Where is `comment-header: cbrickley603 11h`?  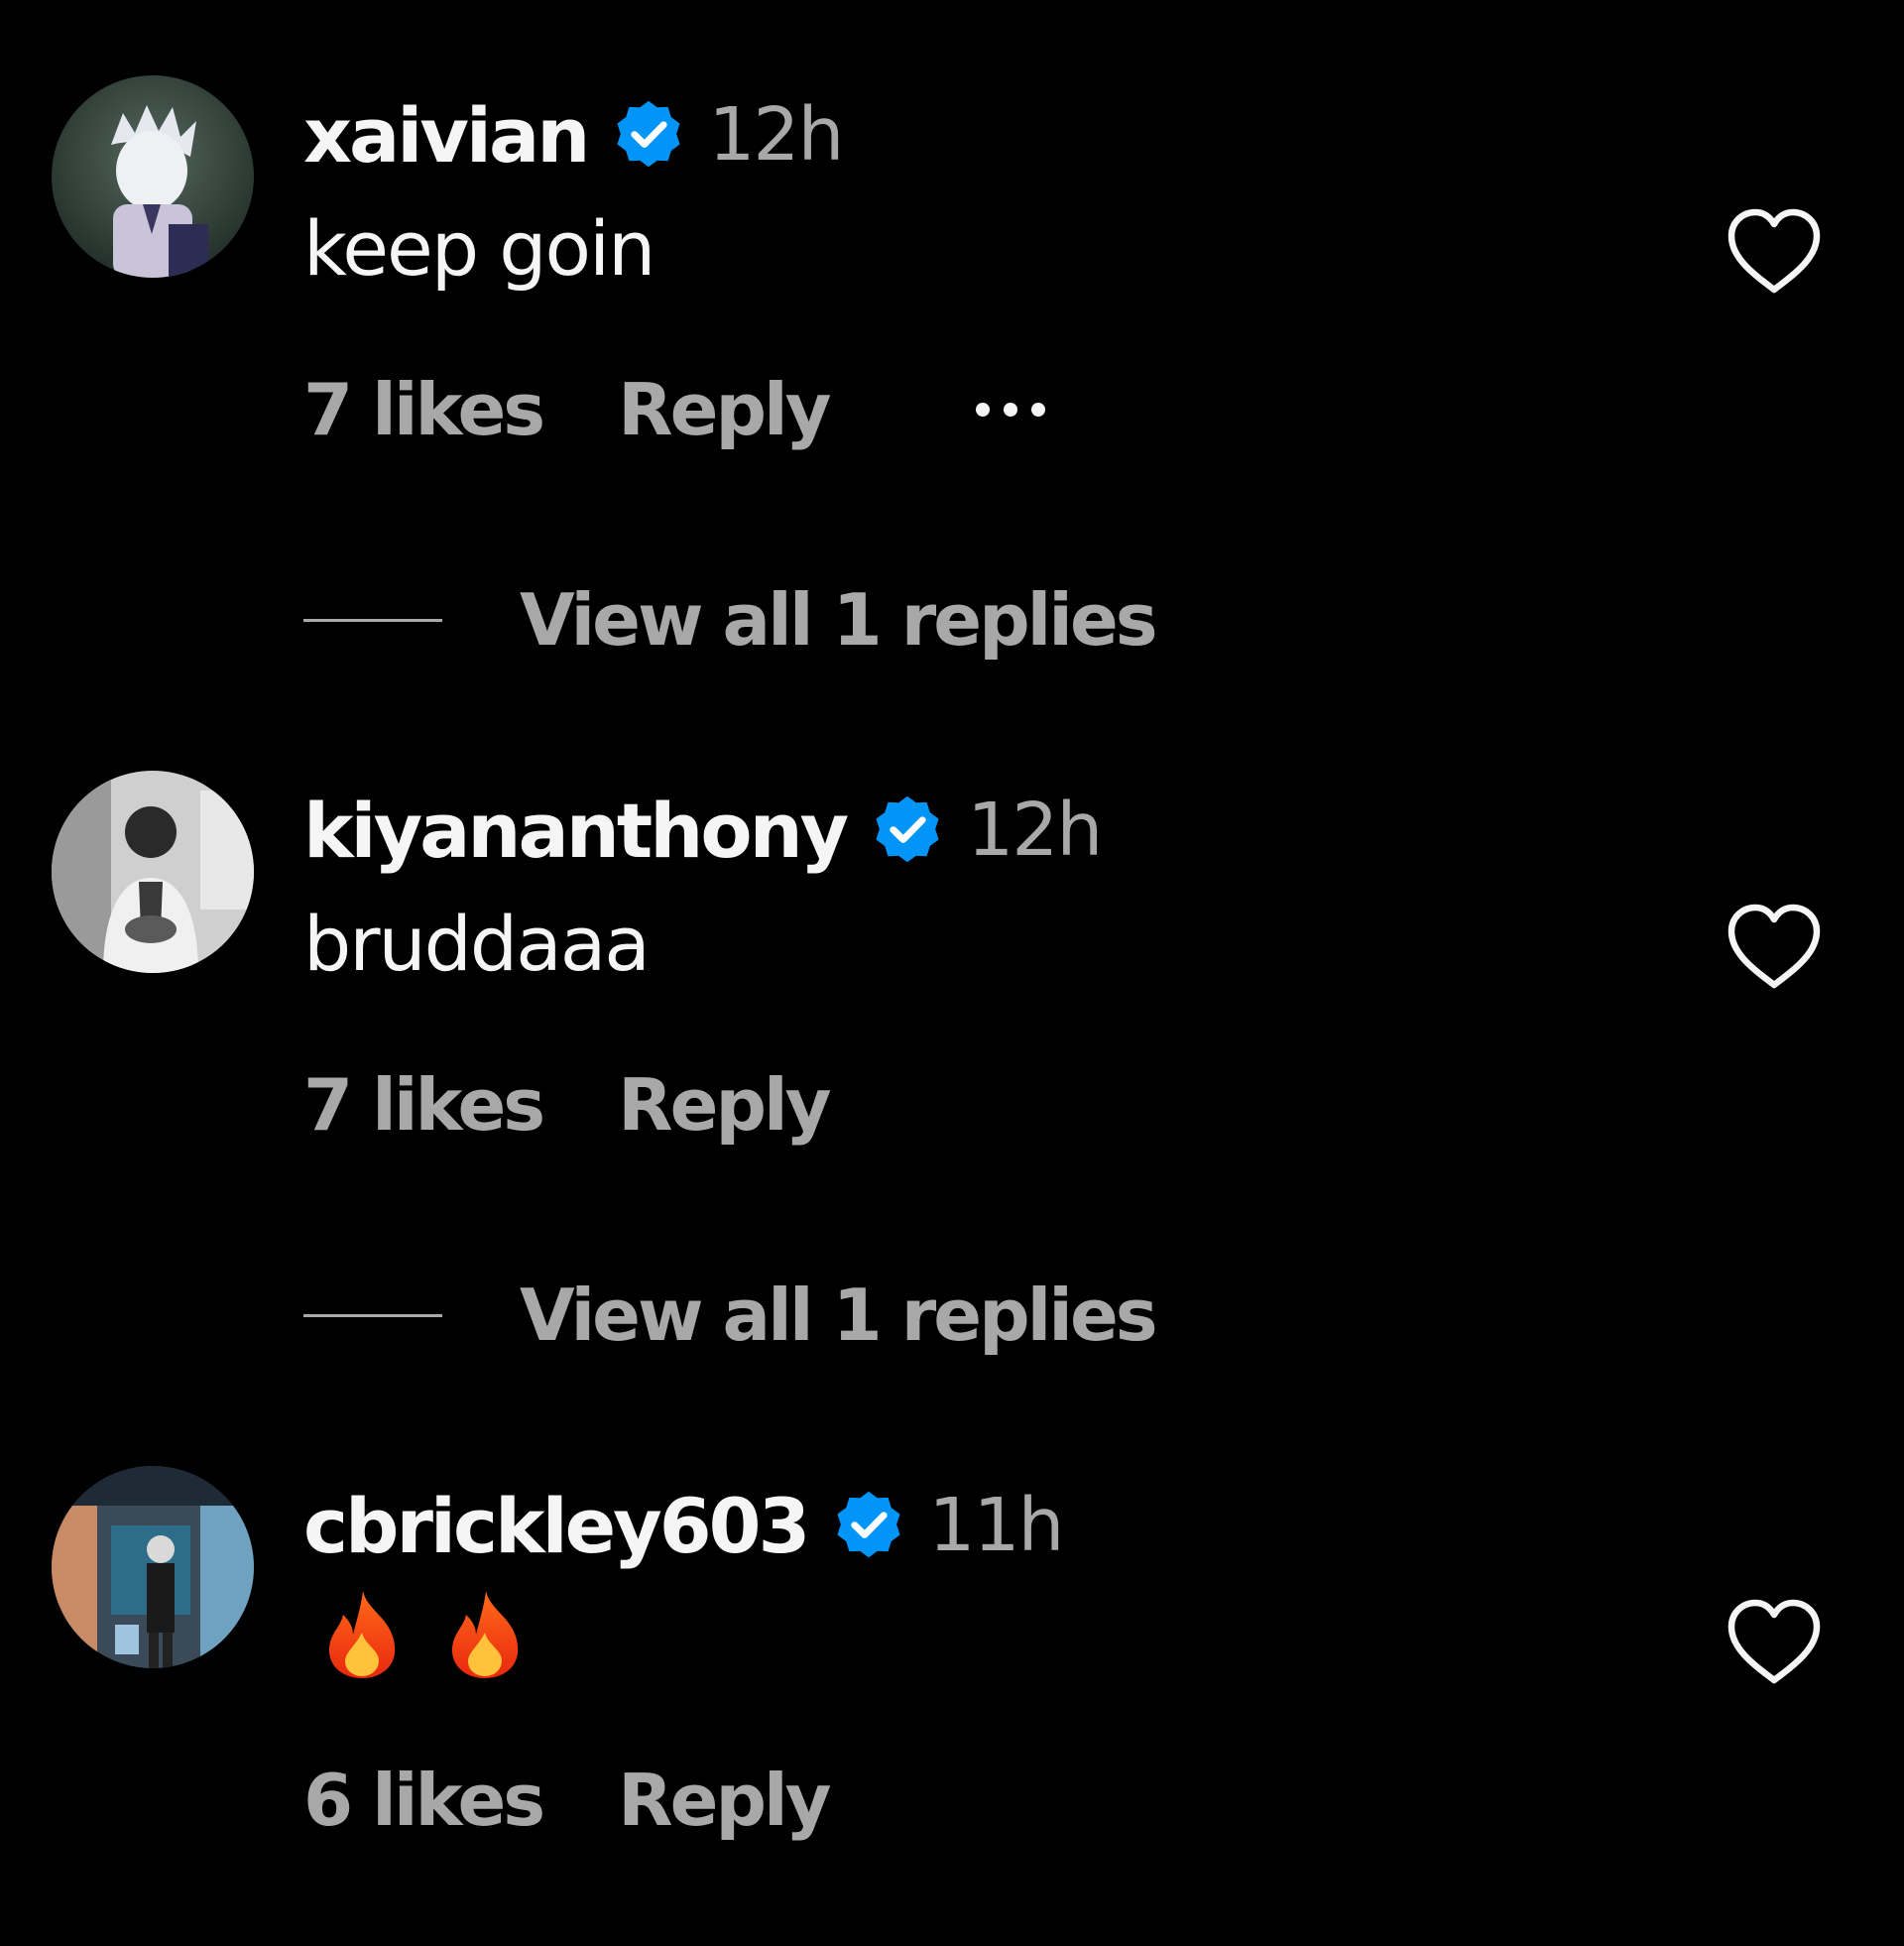 comment-header: cbrickley603 11h is located at coordinates (683, 1525).